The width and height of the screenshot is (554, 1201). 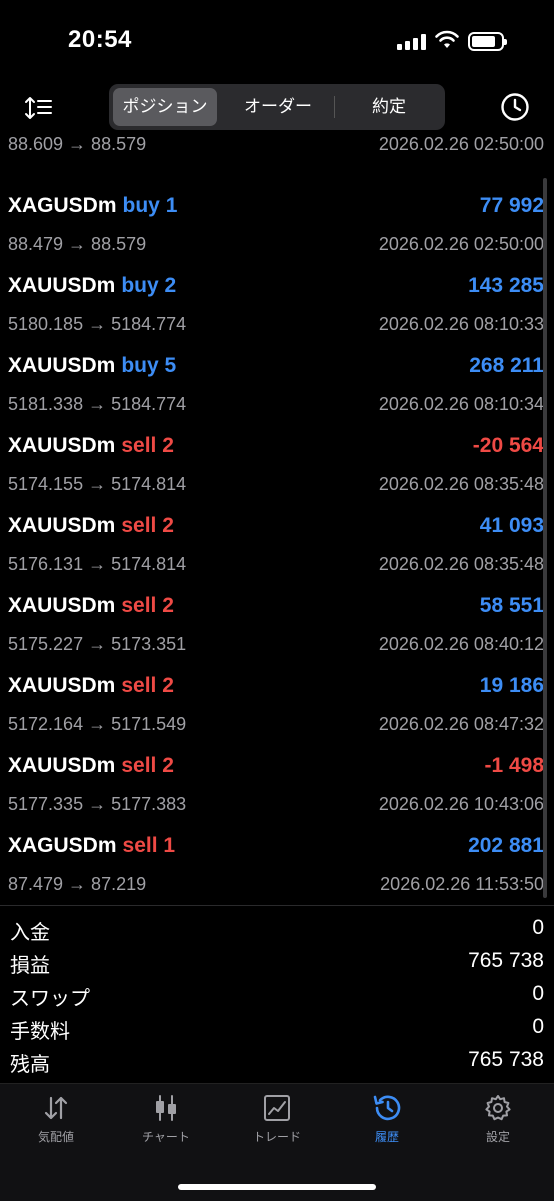 I want to click on tab-positions: ポジション, so click(x=165, y=107).